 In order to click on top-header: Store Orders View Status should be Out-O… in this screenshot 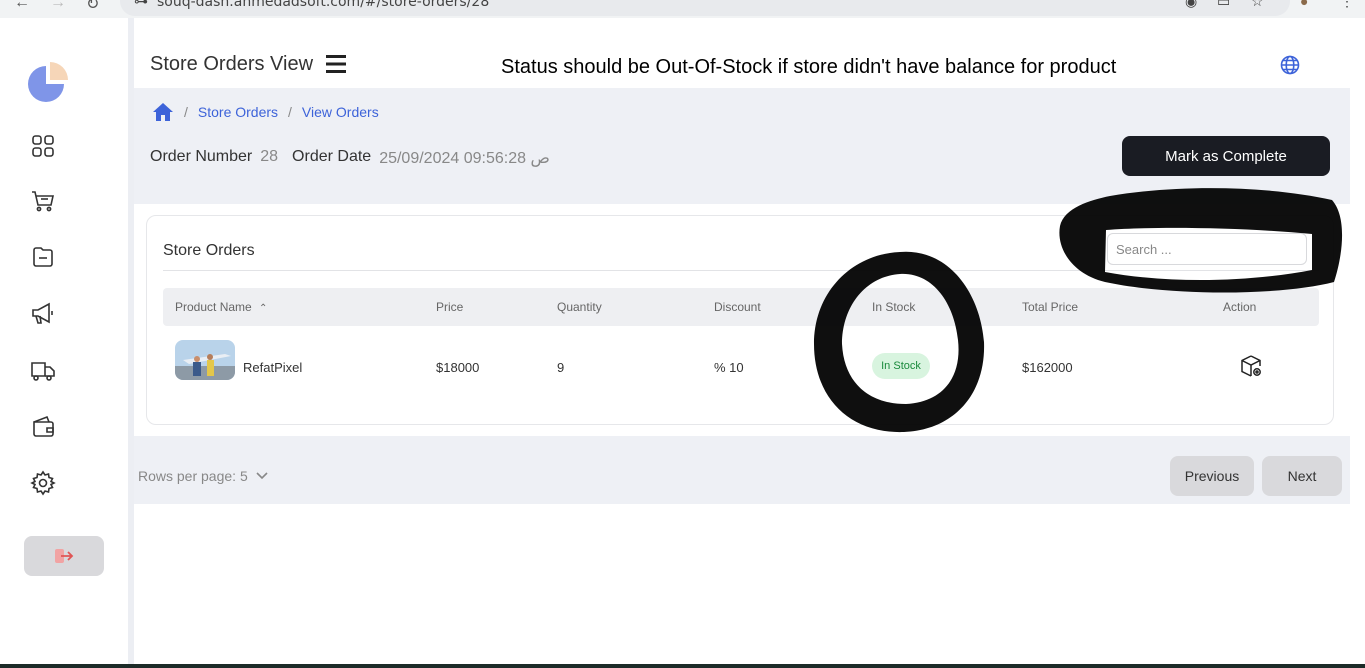, I will do `click(742, 57)`.